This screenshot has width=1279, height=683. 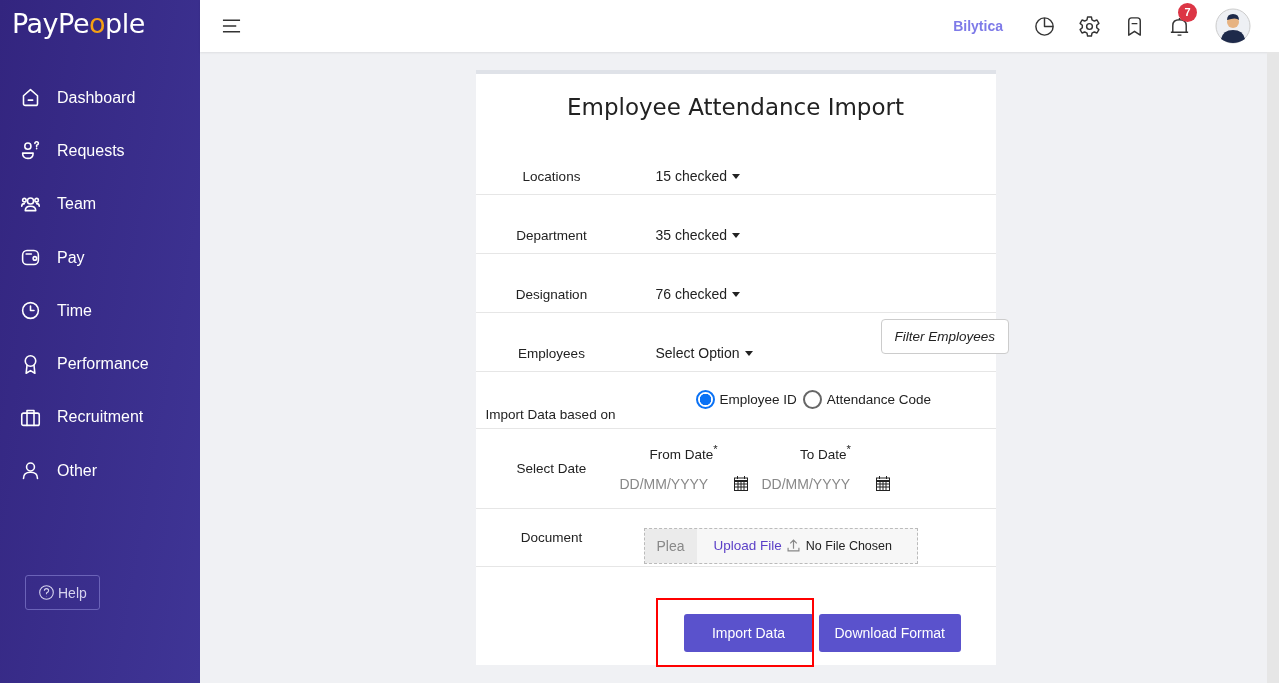 What do you see at coordinates (46, 593) in the screenshot?
I see `question-icon` at bounding box center [46, 593].